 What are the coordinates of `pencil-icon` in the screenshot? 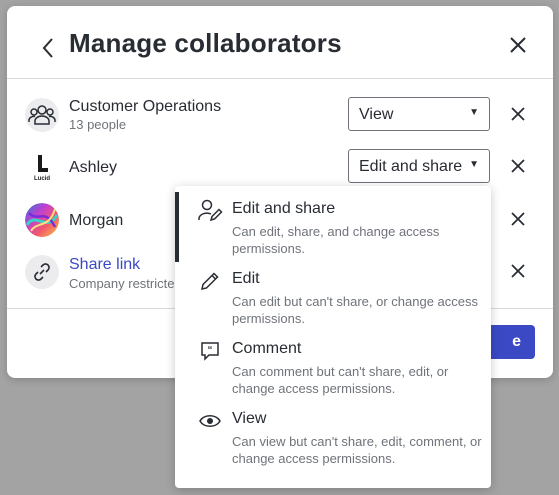 It's located at (210, 281).